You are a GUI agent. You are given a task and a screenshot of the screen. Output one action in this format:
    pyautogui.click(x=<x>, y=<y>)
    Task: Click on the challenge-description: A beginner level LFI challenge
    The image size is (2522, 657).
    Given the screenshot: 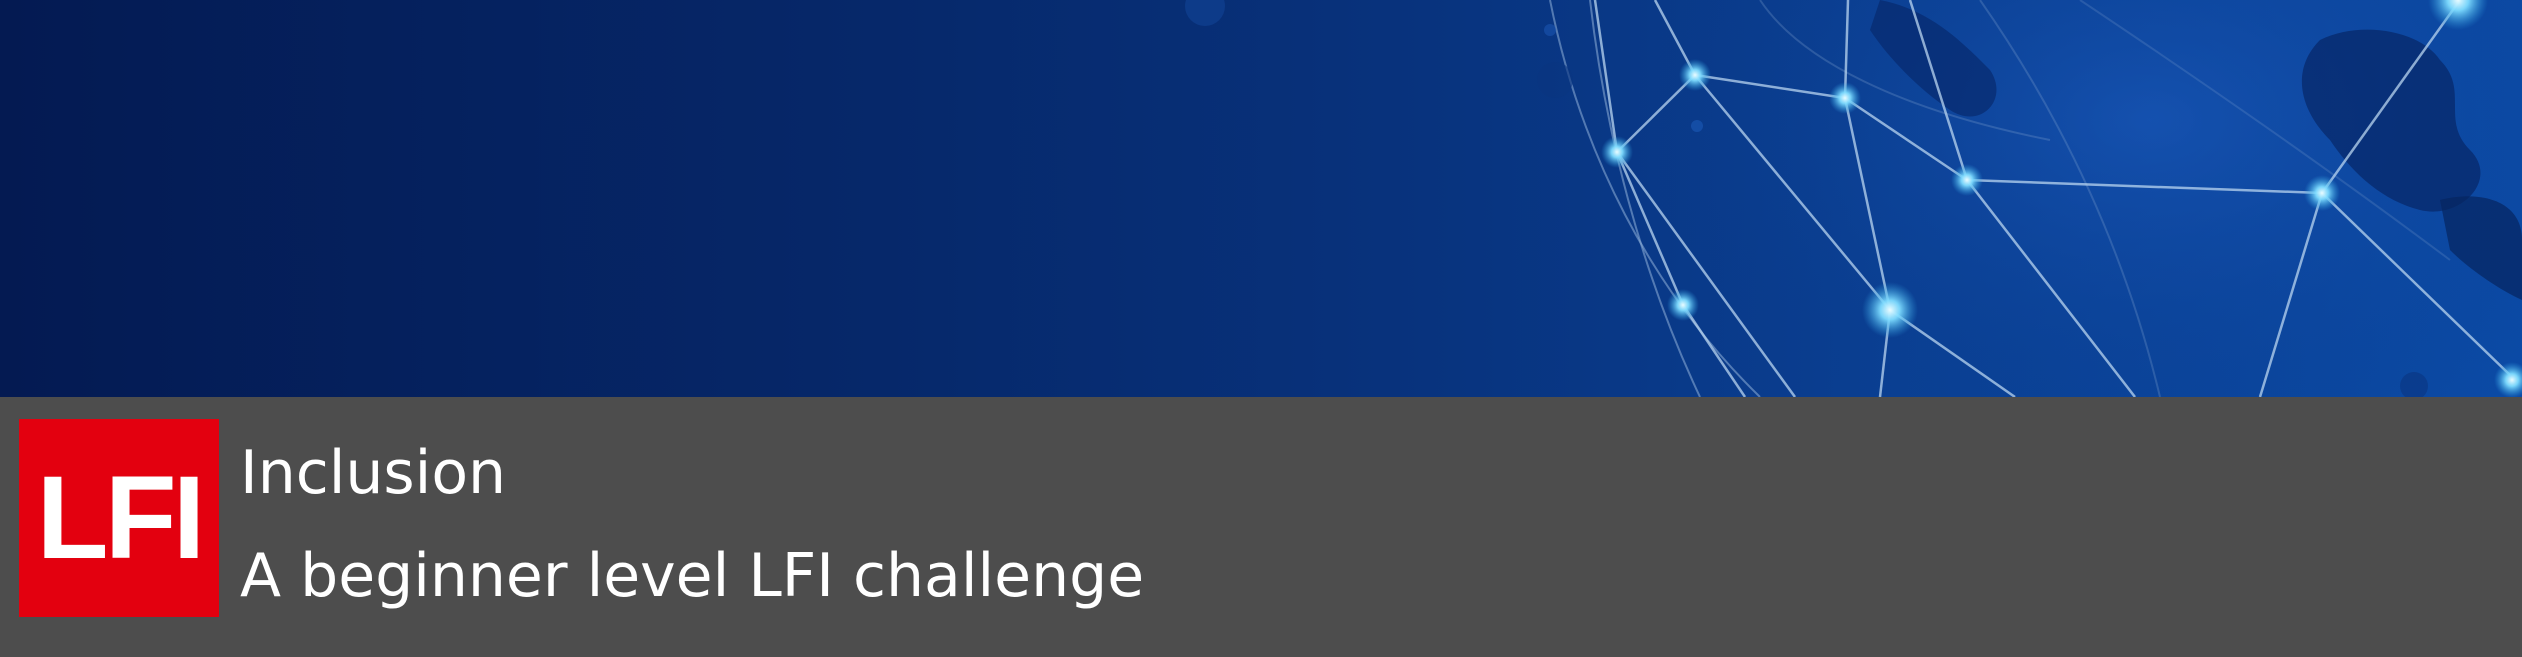 What is the action you would take?
    pyautogui.click(x=692, y=576)
    